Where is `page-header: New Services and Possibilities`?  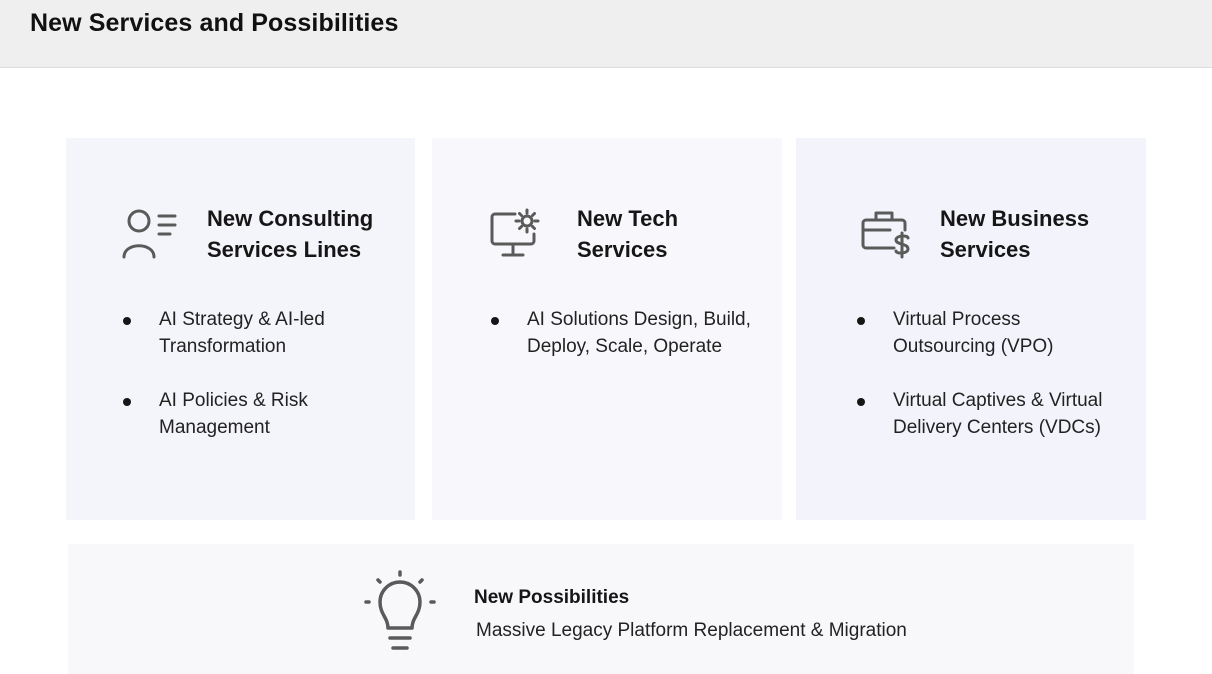 page-header: New Services and Possibilities is located at coordinates (606, 34).